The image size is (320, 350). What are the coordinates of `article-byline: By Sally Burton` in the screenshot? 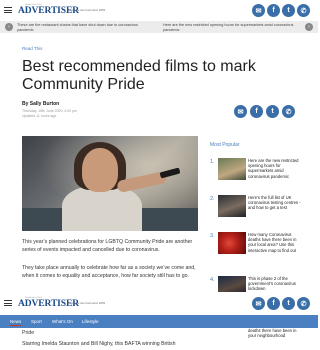 It's located at (40, 104).